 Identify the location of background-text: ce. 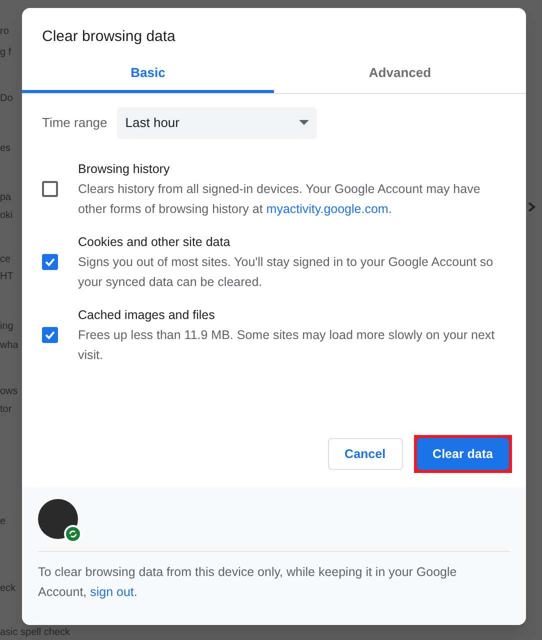
(5, 260).